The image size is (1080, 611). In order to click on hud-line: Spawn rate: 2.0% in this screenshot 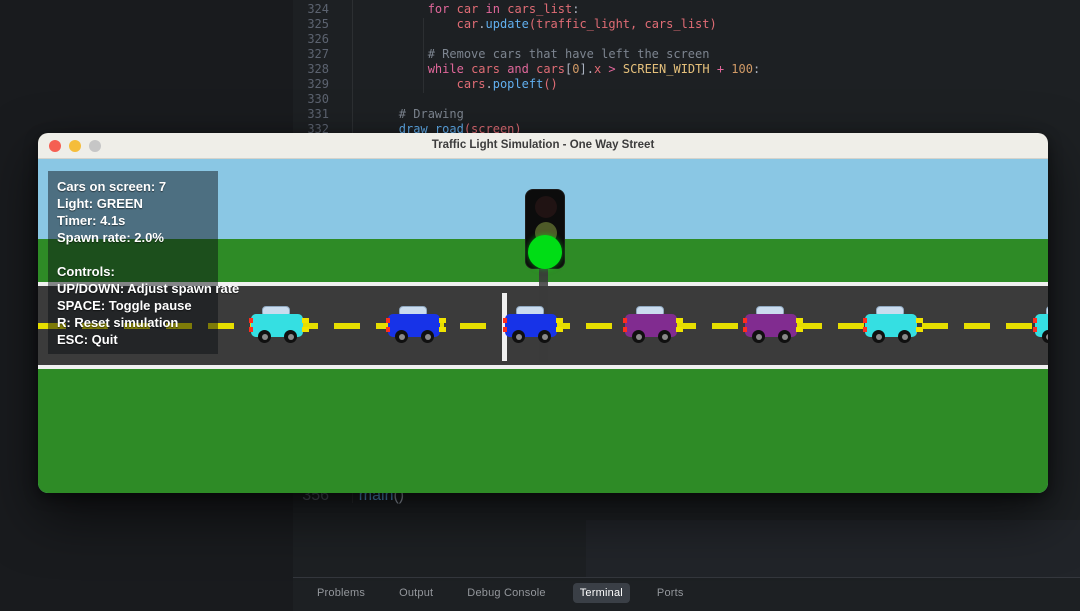, I will do `click(110, 237)`.